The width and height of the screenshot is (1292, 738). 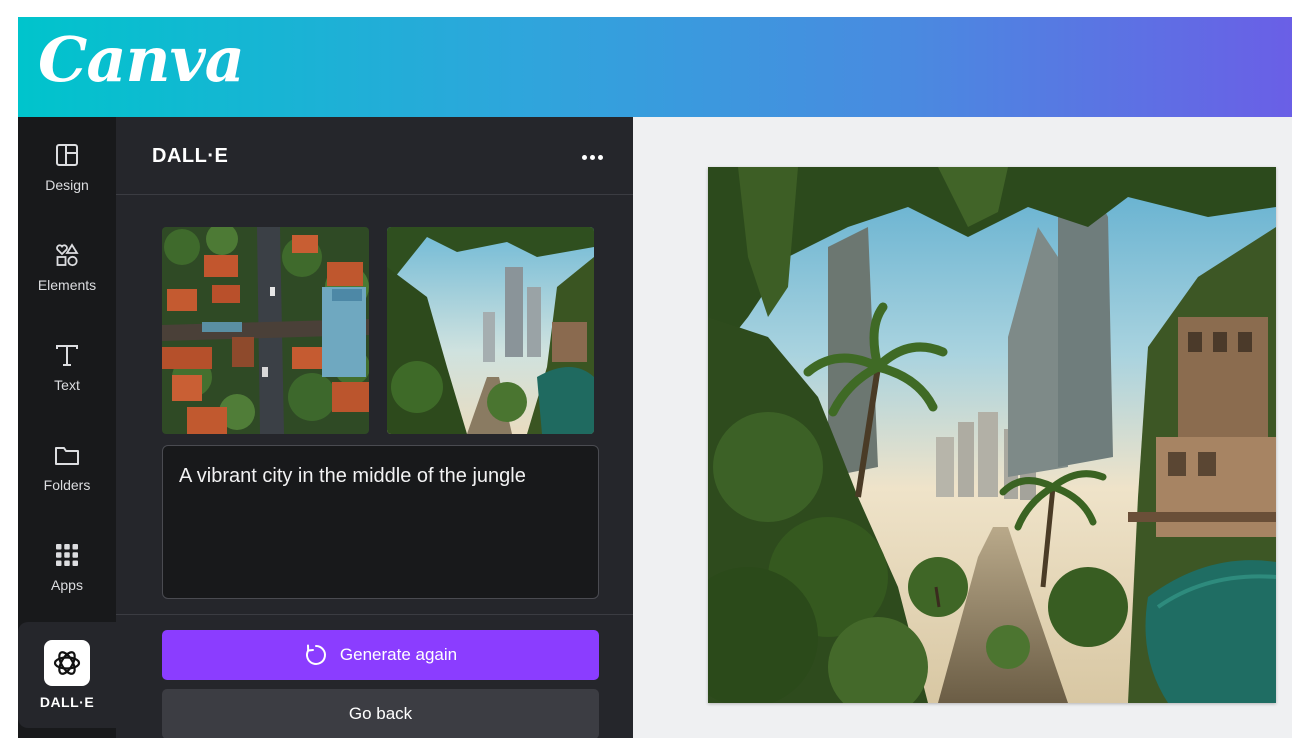 I want to click on sidebar-item-elements: Elements, so click(x=67, y=262).